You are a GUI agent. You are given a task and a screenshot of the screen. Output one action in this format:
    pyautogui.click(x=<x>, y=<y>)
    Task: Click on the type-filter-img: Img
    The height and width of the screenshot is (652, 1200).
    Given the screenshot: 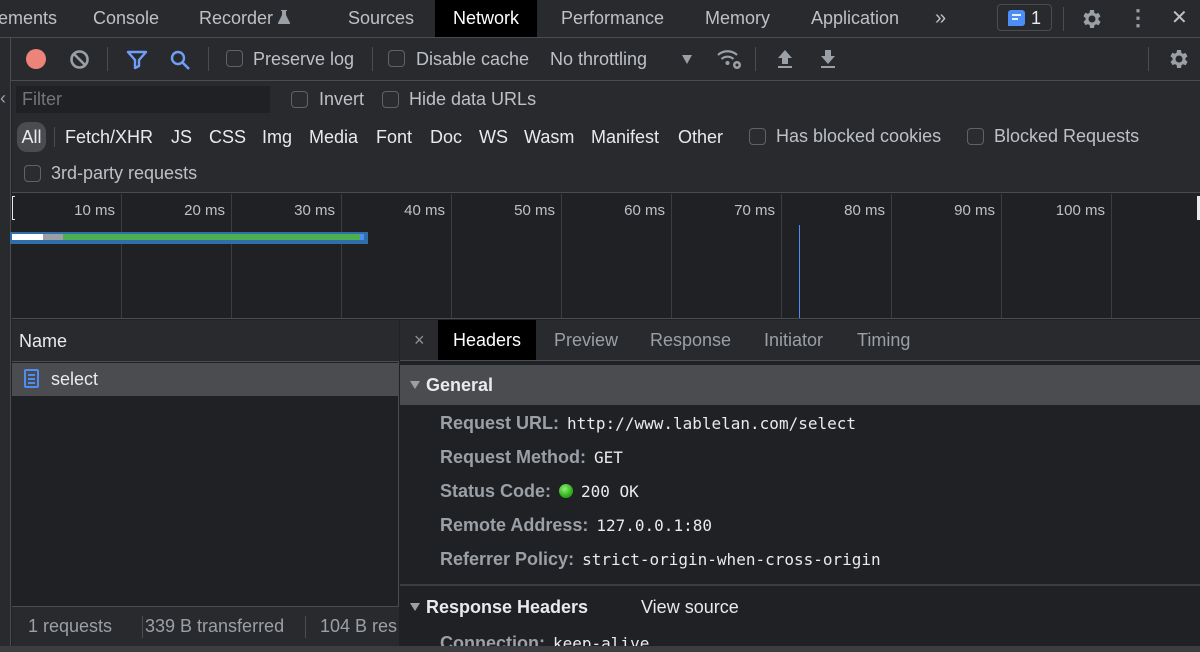 What is the action you would take?
    pyautogui.click(x=277, y=137)
    